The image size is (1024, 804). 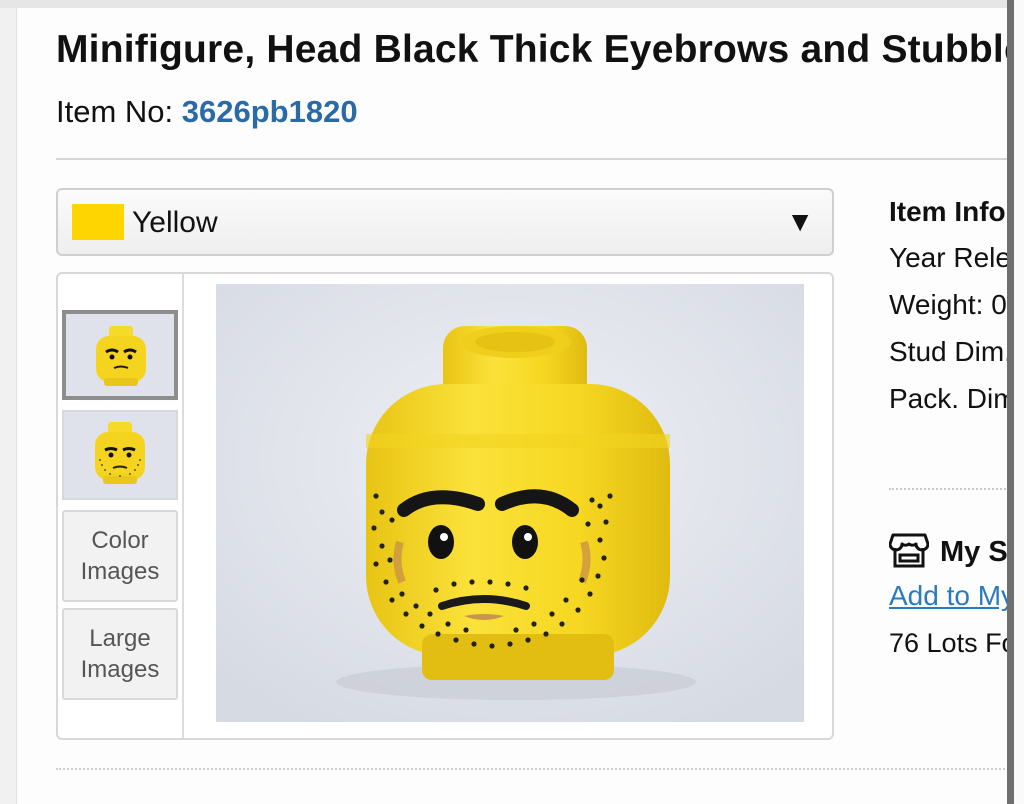 What do you see at coordinates (948, 643) in the screenshot?
I see `lots-for-sale: 76 Lots Fo` at bounding box center [948, 643].